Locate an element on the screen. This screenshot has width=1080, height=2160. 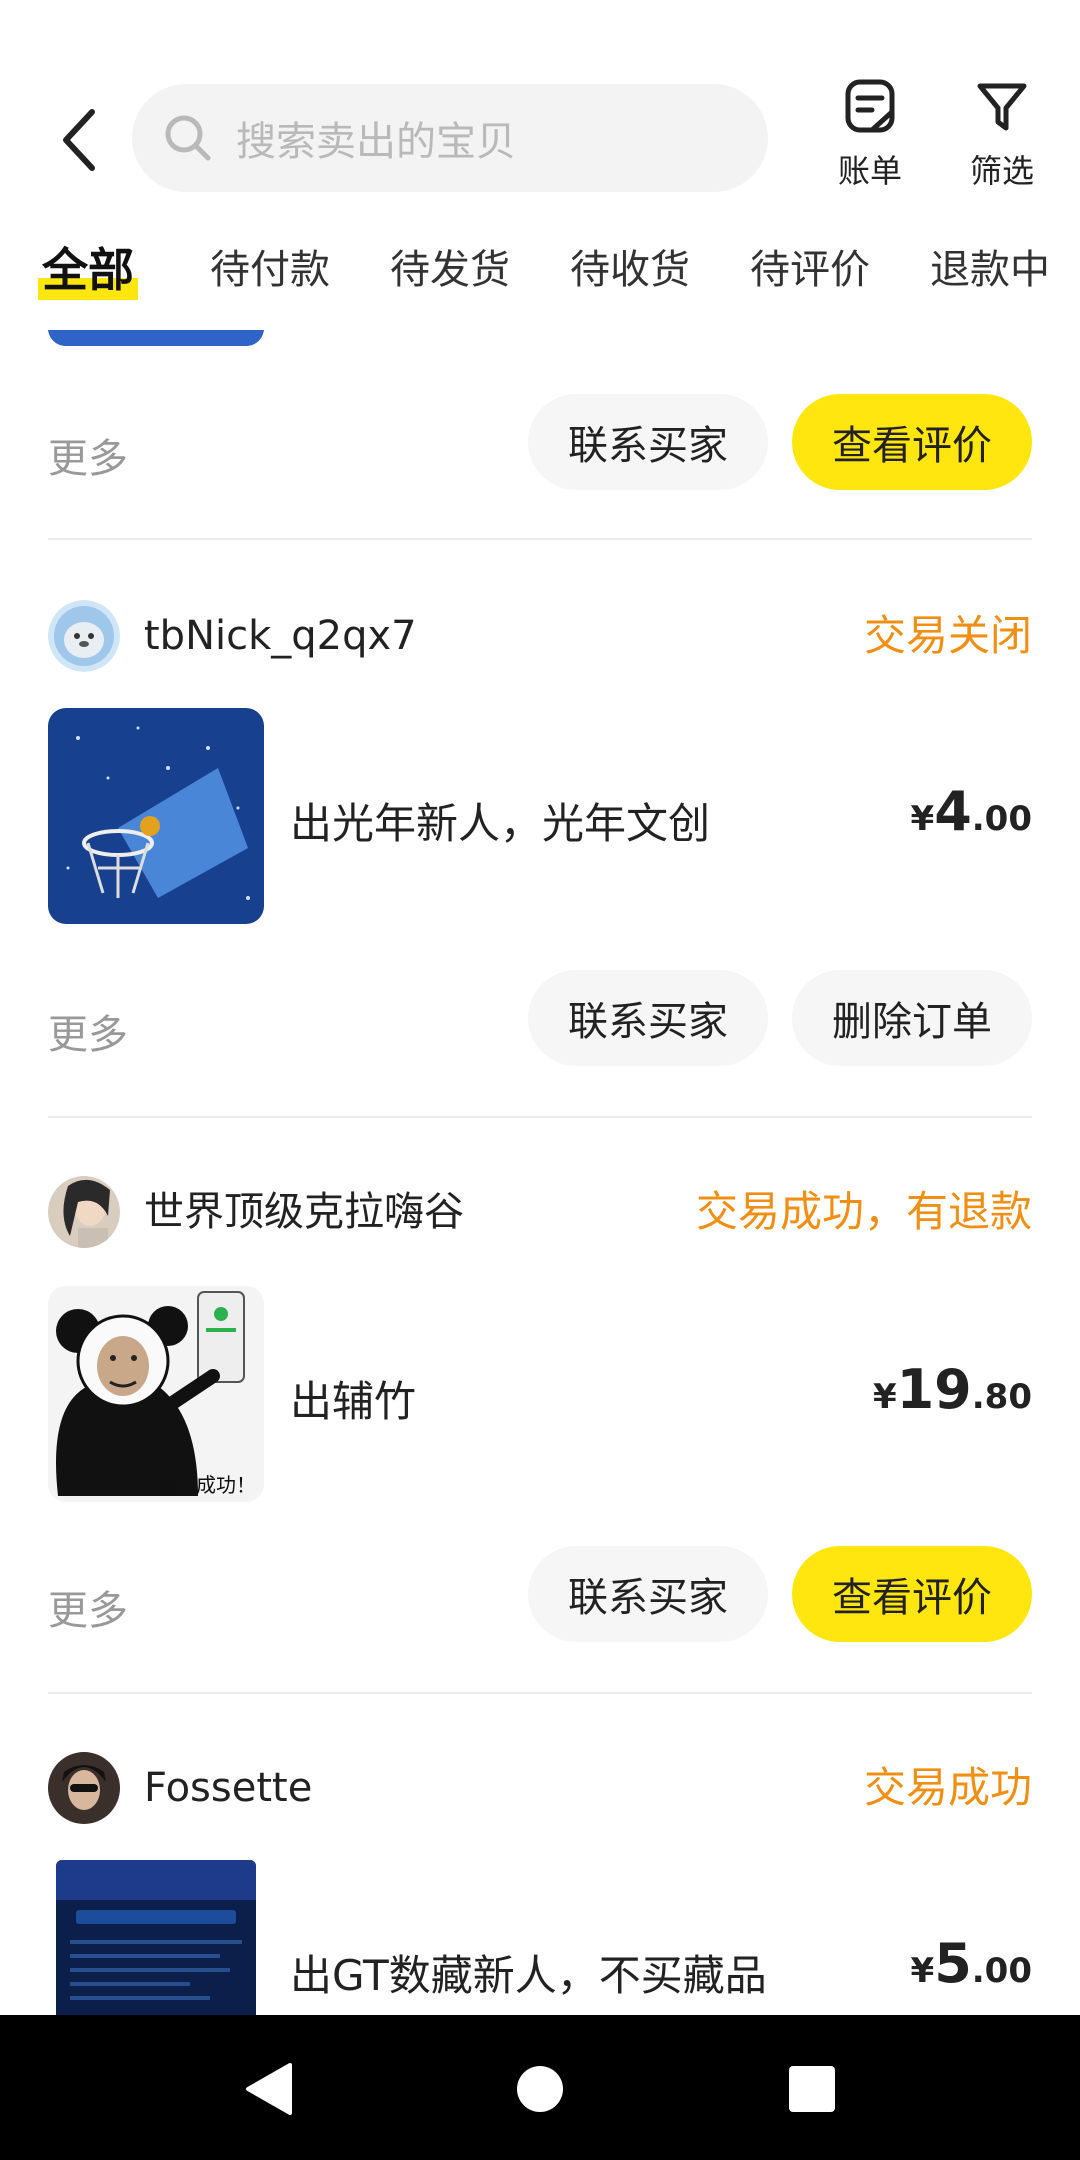
product-title: 出光年新人，光年文创 is located at coordinates (500, 820).